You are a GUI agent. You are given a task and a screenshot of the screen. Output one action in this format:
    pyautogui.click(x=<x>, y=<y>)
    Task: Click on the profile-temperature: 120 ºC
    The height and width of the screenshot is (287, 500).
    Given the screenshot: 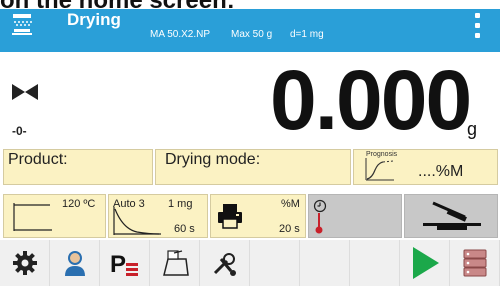 What is the action you would take?
    pyautogui.click(x=79, y=204)
    